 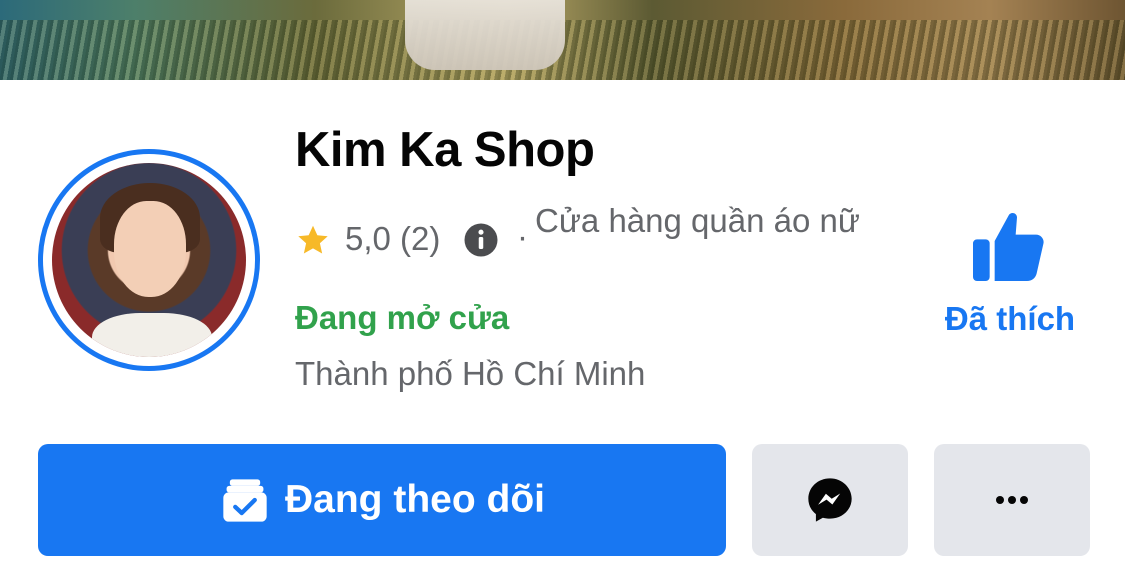 What do you see at coordinates (313, 239) in the screenshot?
I see `star-icon` at bounding box center [313, 239].